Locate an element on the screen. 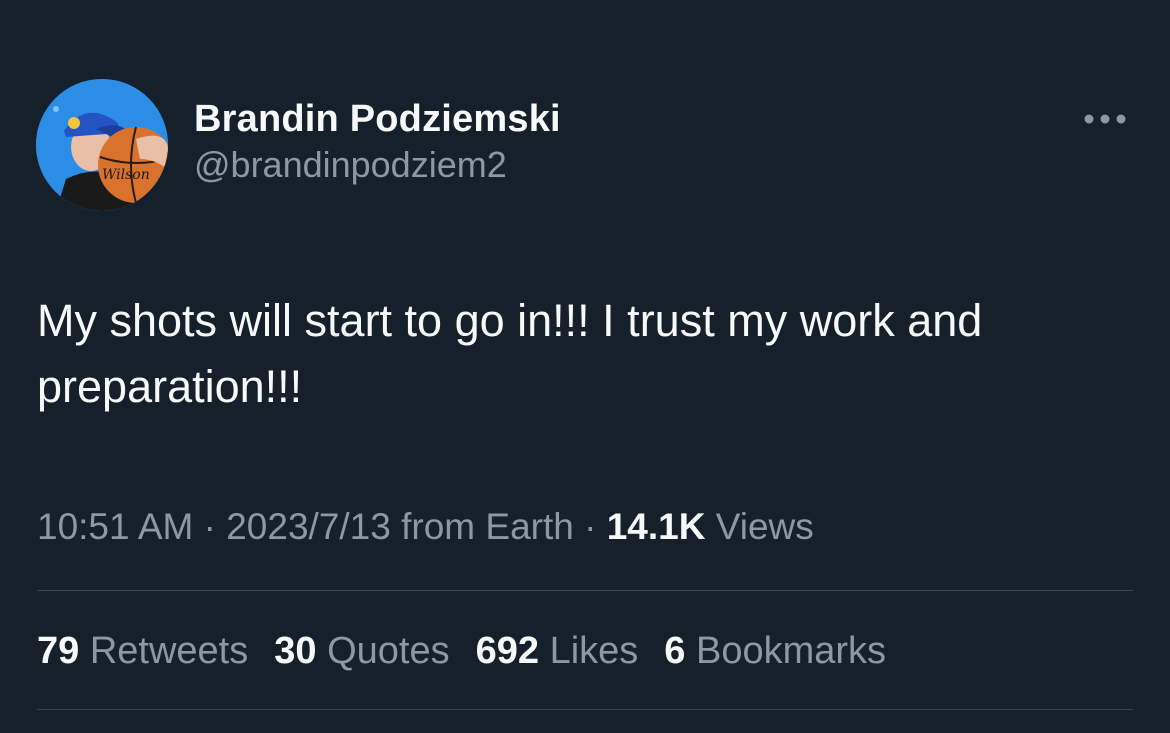 This screenshot has height=733, width=1170. retweets-stat: 79 Retweets is located at coordinates (142, 651).